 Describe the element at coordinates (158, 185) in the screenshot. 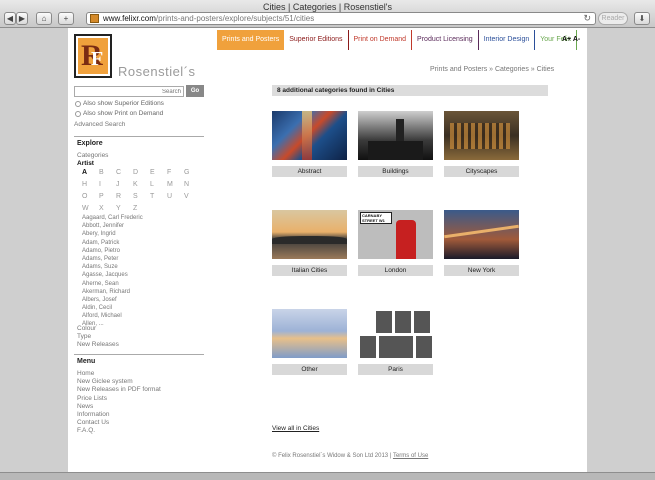

I see `artist-letter-l: L` at that location.